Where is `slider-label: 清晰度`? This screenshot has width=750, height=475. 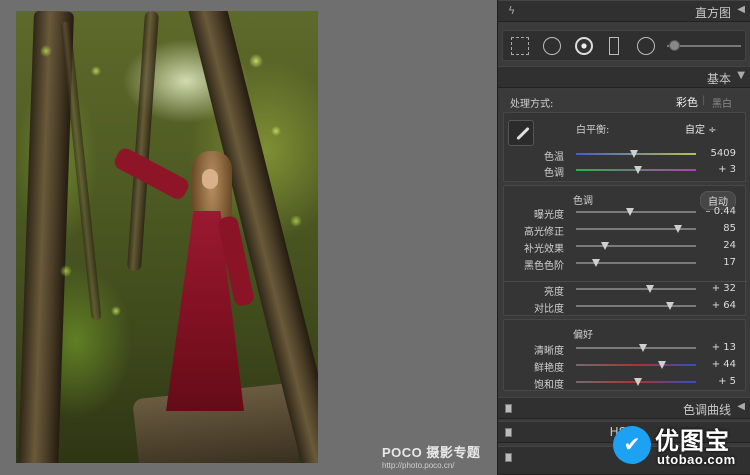
slider-label: 清晰度 is located at coordinates (549, 351).